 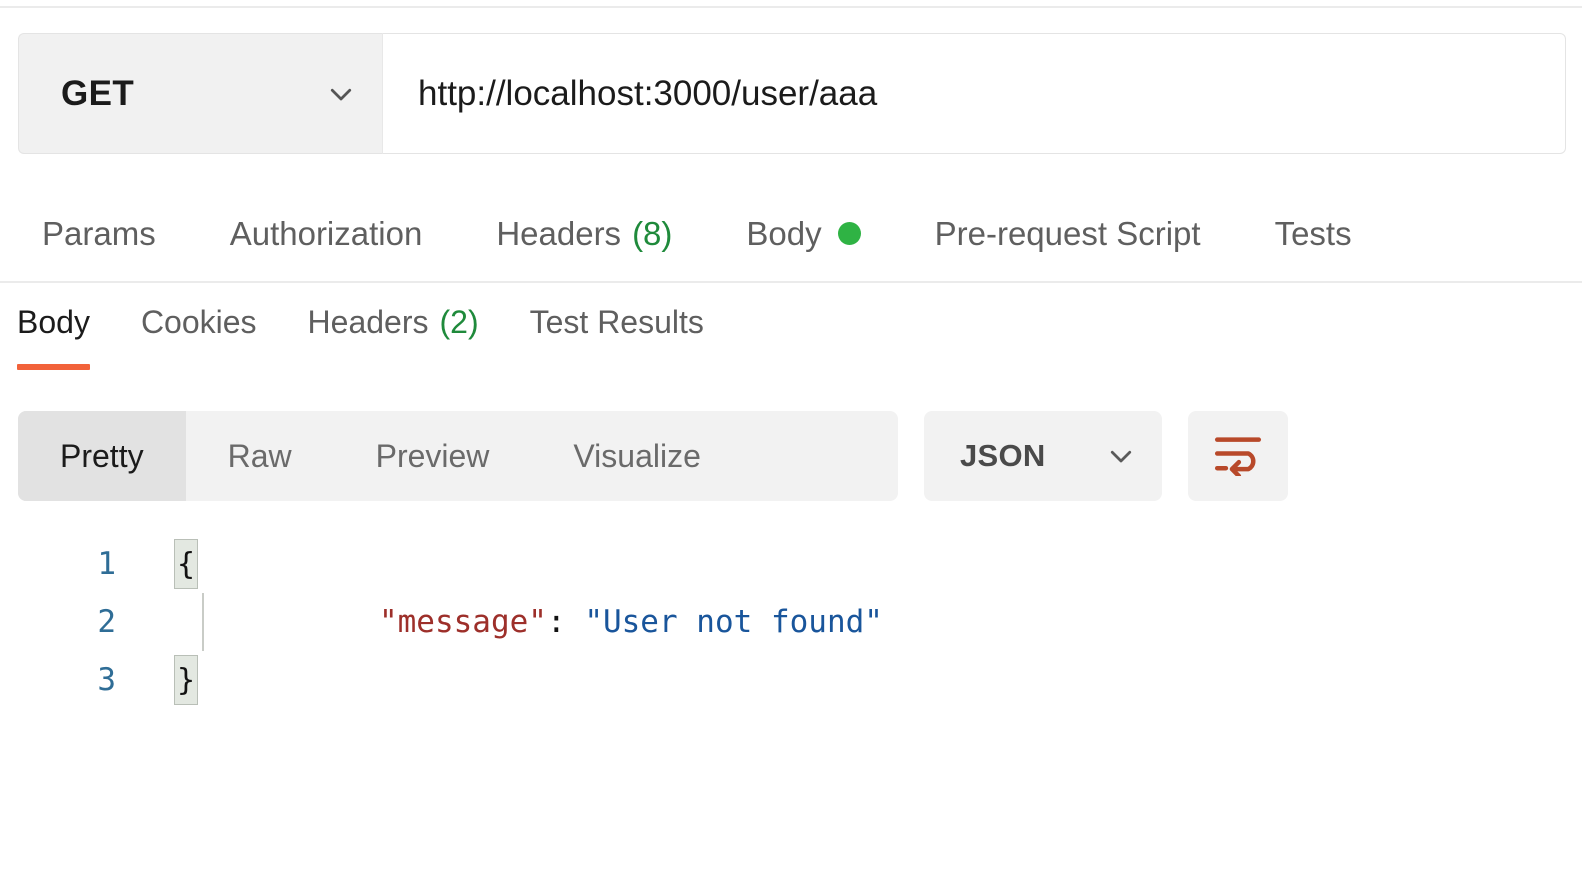 I want to click on request-tab-params-label: Params, so click(x=99, y=233).